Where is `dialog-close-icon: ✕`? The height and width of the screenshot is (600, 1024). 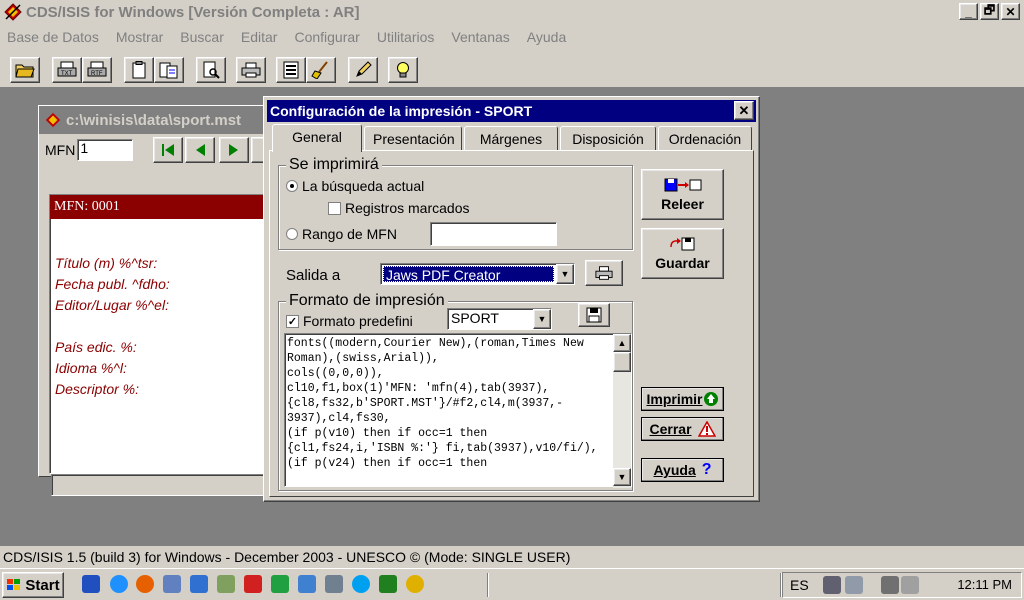 dialog-close-icon: ✕ is located at coordinates (744, 110).